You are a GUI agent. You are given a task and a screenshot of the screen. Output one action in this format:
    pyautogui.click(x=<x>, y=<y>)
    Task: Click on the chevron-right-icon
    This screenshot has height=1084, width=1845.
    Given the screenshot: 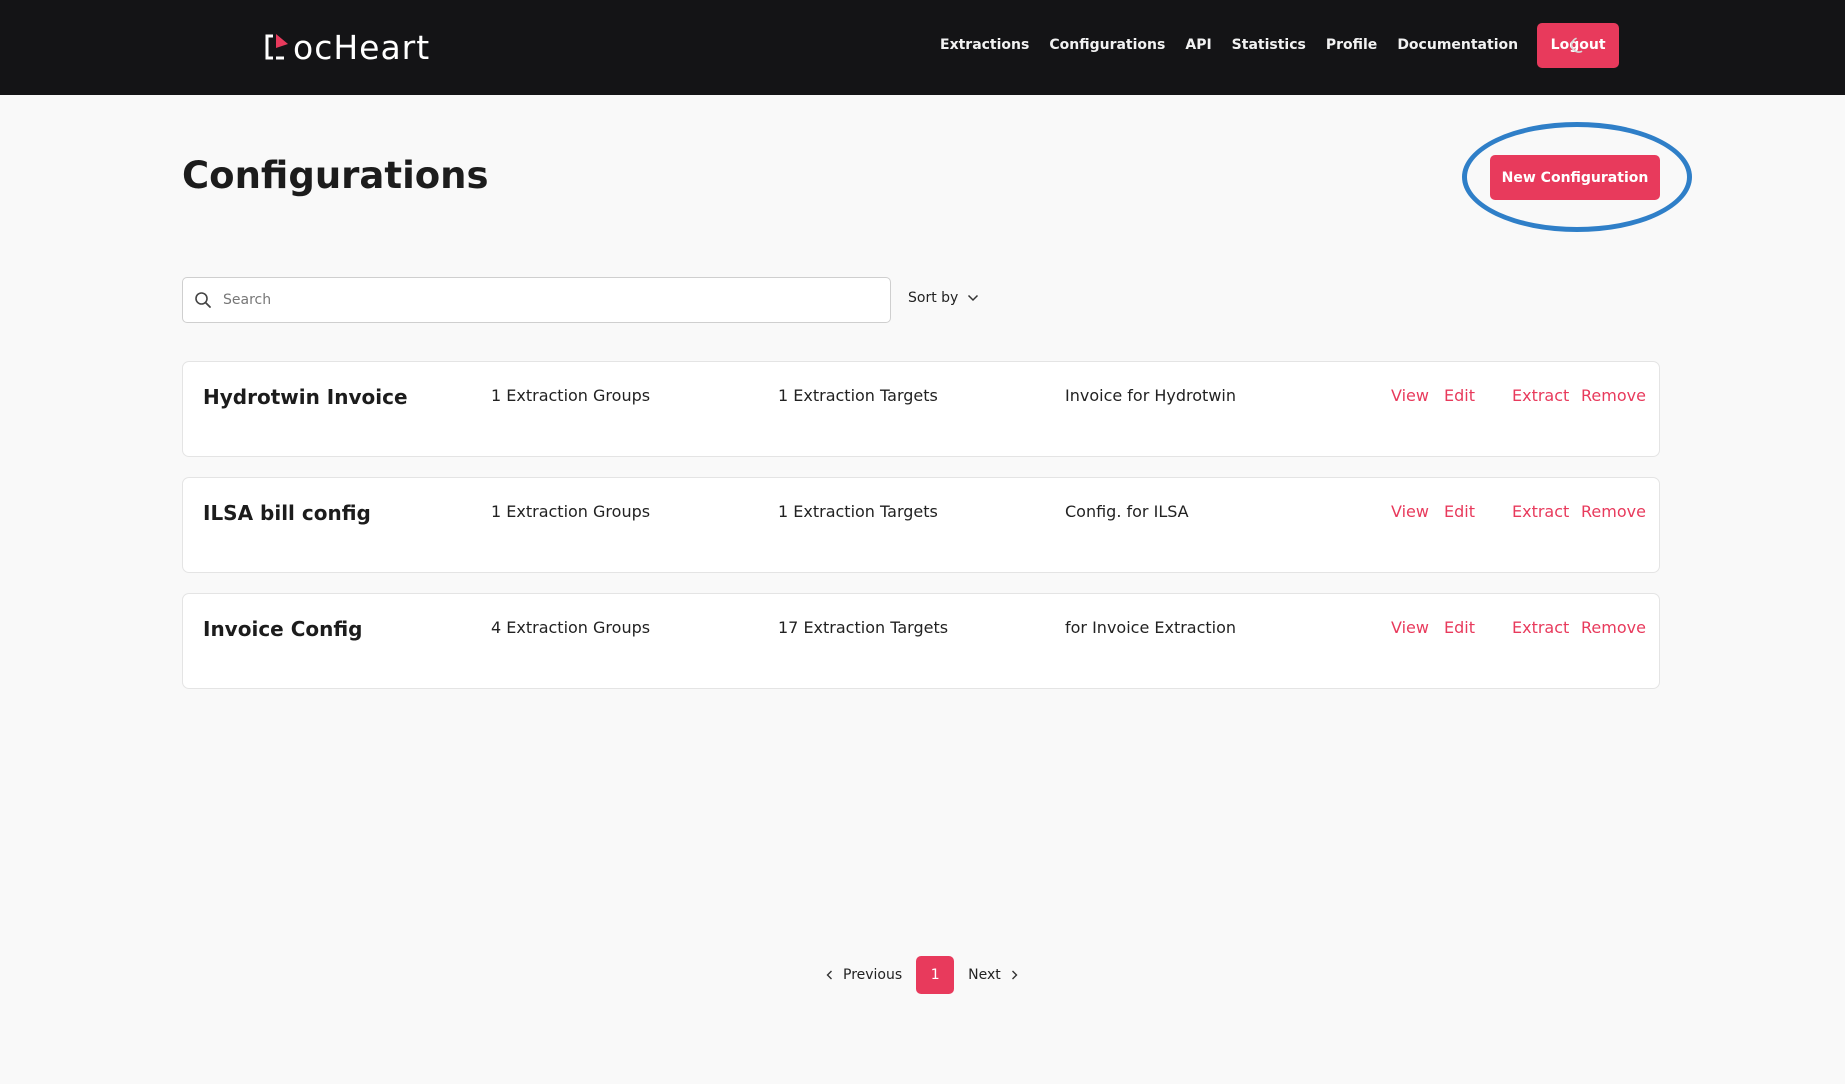 What is the action you would take?
    pyautogui.click(x=1014, y=975)
    